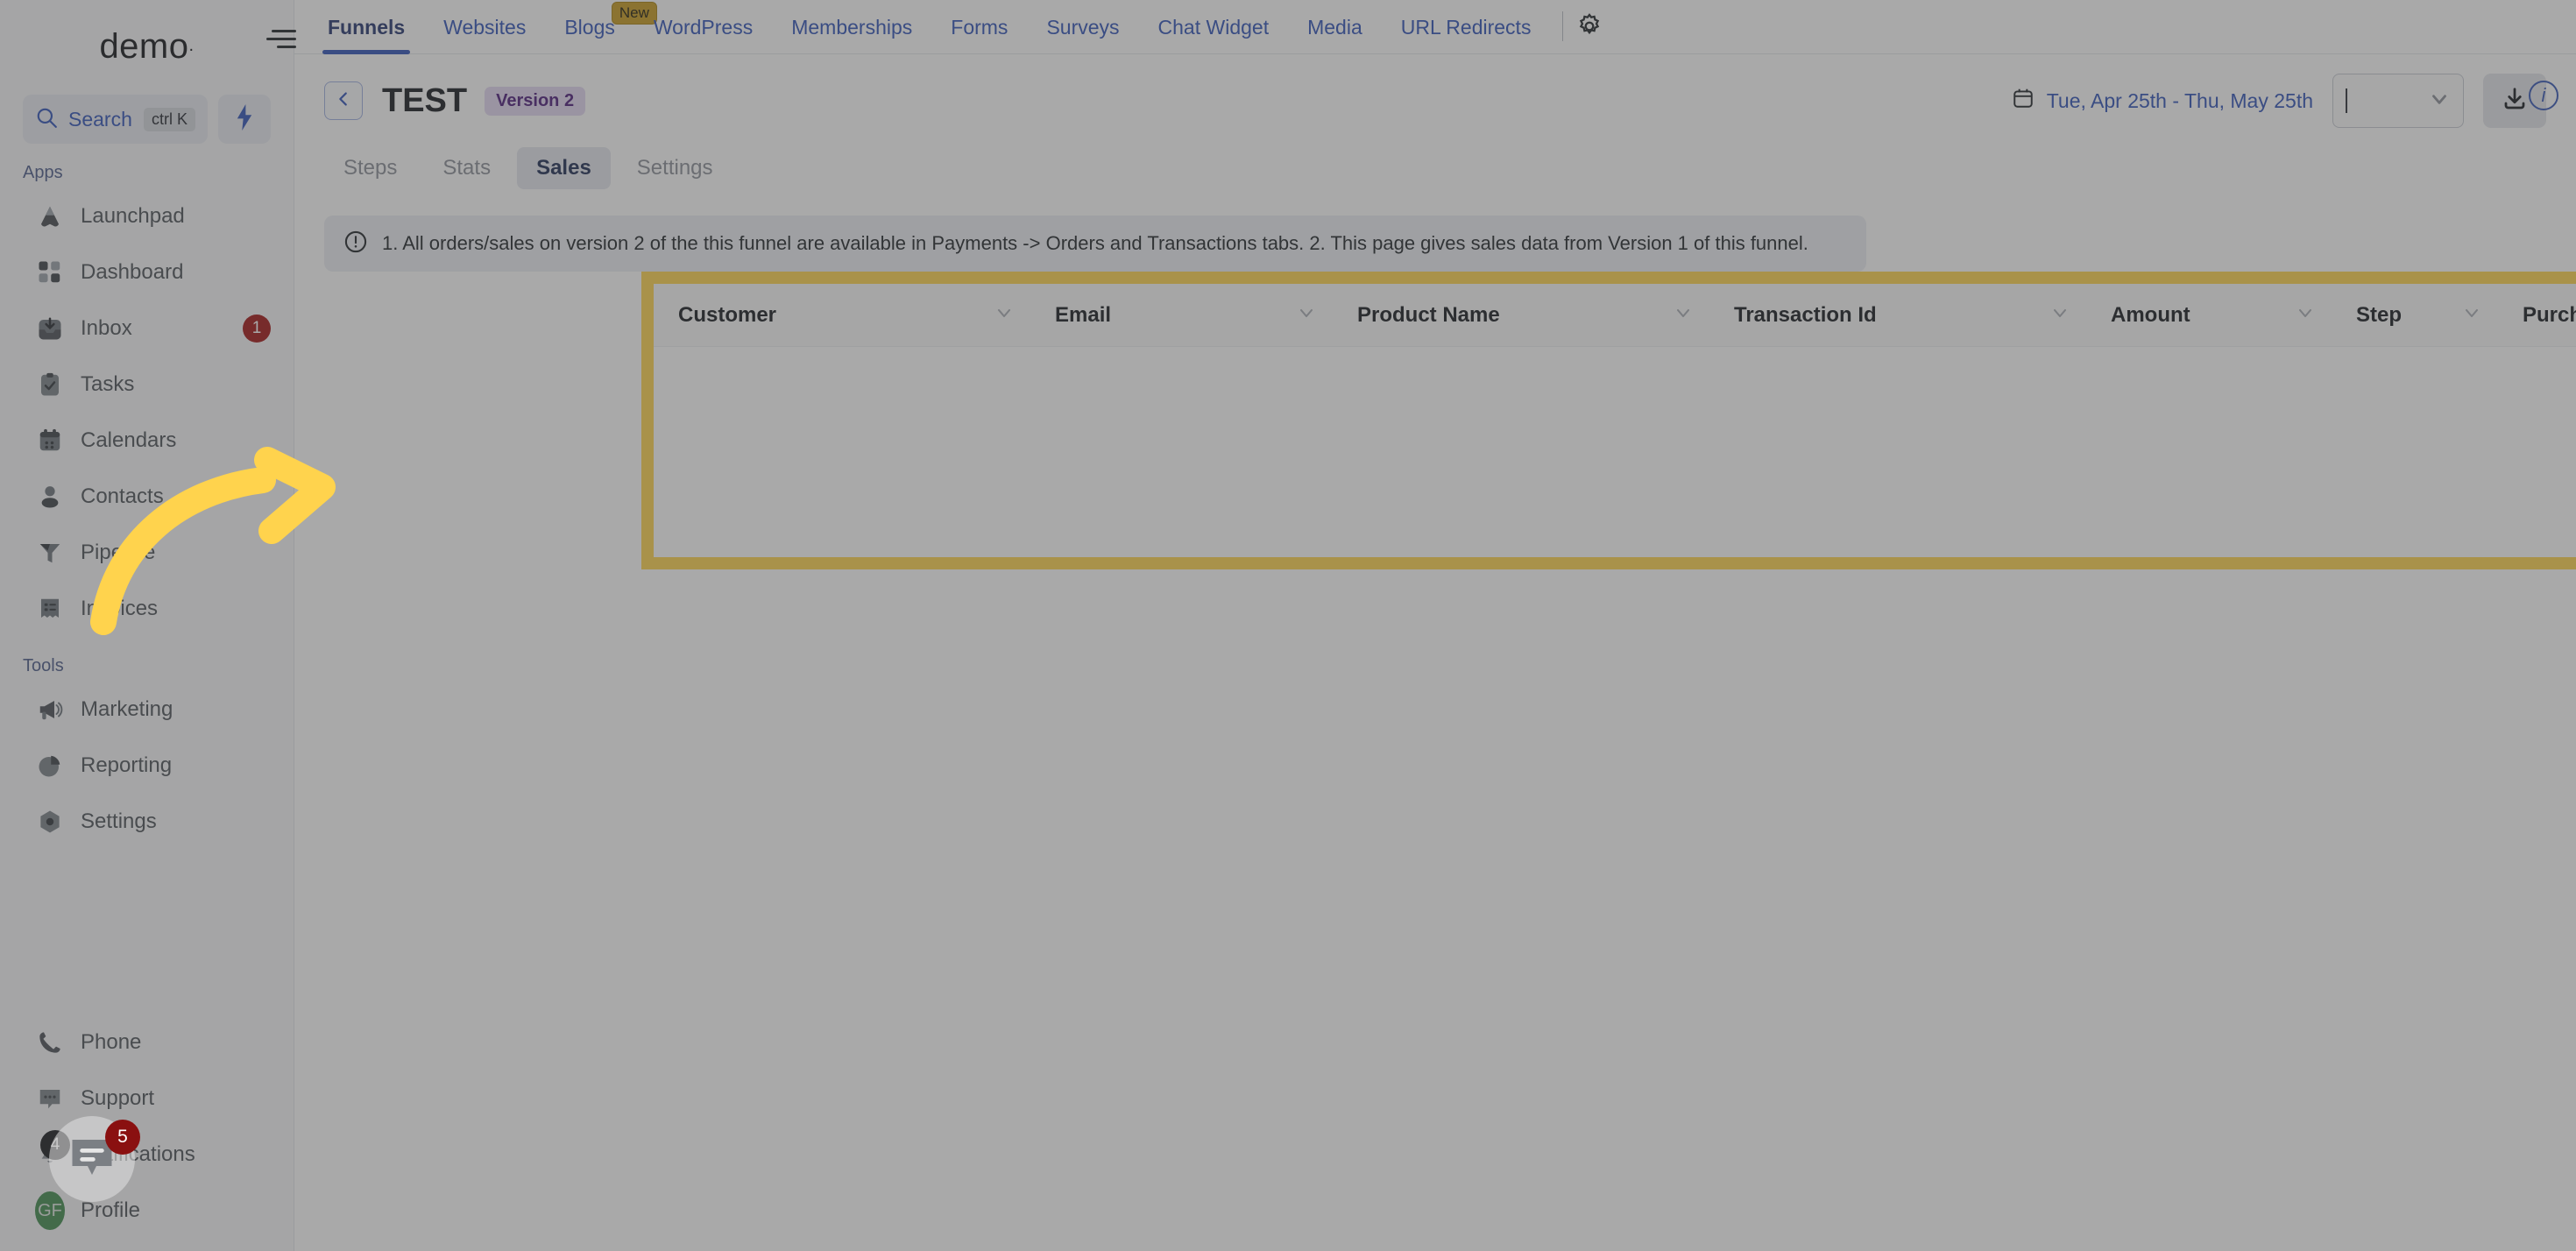 This screenshot has height=1251, width=2576. I want to click on sidebar-item-label: Inbox, so click(106, 328).